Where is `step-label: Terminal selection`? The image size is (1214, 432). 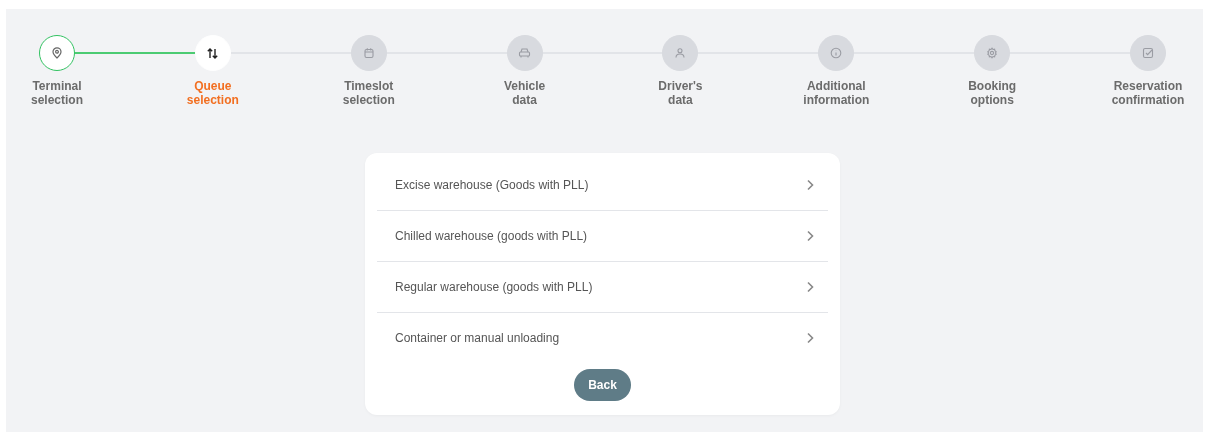 step-label: Terminal selection is located at coordinates (57, 93).